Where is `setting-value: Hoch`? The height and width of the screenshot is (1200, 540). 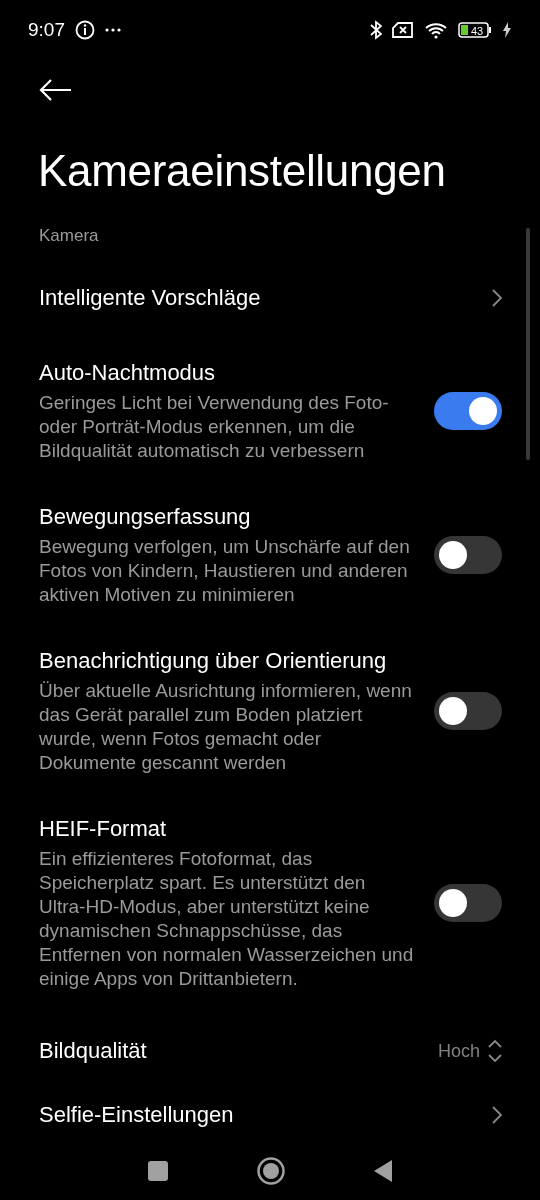 setting-value: Hoch is located at coordinates (458, 1051).